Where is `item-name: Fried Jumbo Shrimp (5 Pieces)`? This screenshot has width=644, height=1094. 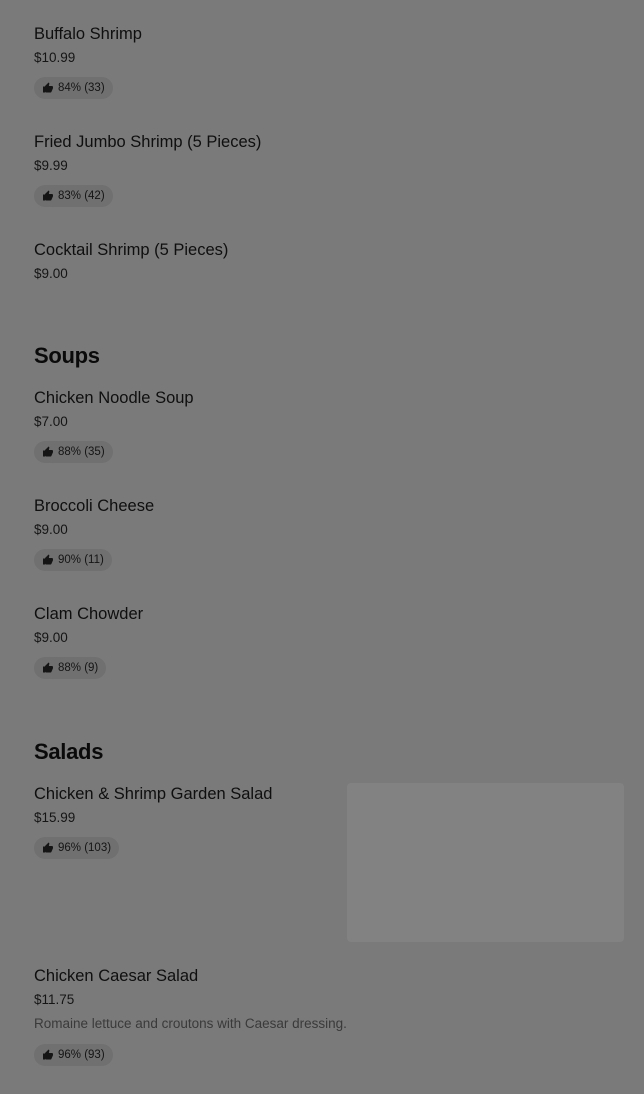 item-name: Fried Jumbo Shrimp (5 Pieces) is located at coordinates (148, 142).